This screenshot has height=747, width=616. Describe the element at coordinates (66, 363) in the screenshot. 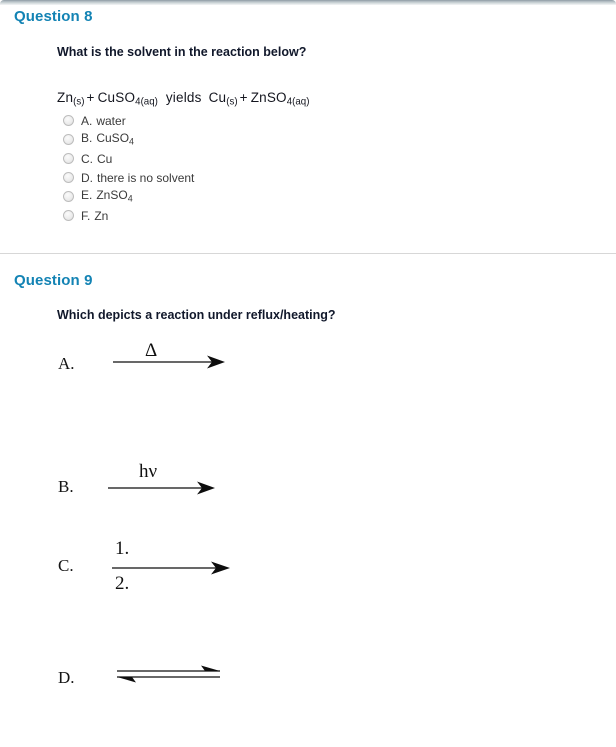

I see `choice-letter-a: A.` at that location.